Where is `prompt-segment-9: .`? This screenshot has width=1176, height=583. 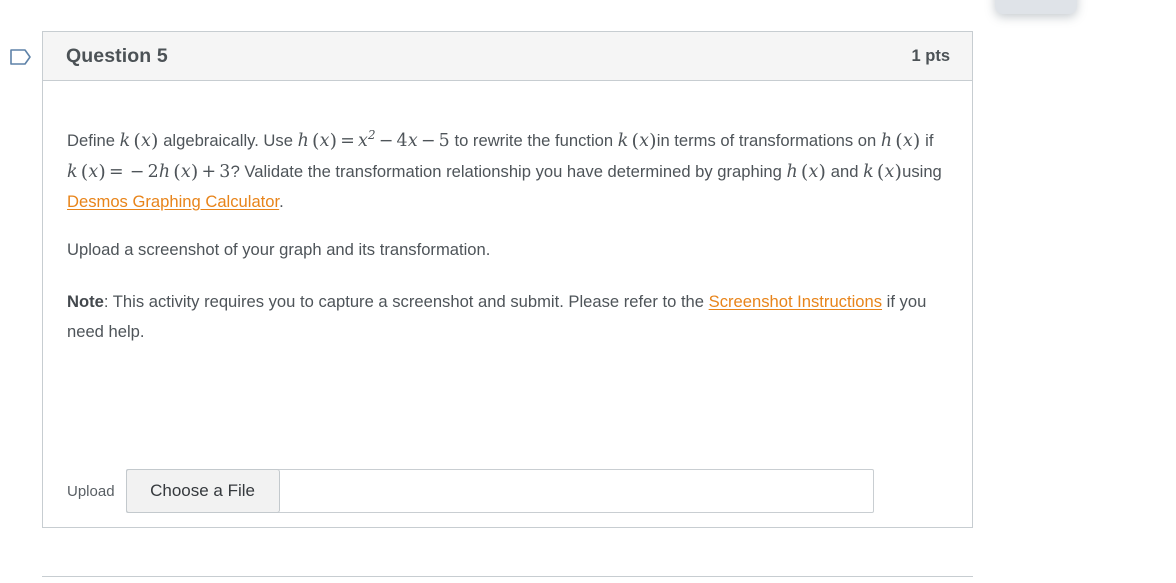 prompt-segment-9: . is located at coordinates (281, 201).